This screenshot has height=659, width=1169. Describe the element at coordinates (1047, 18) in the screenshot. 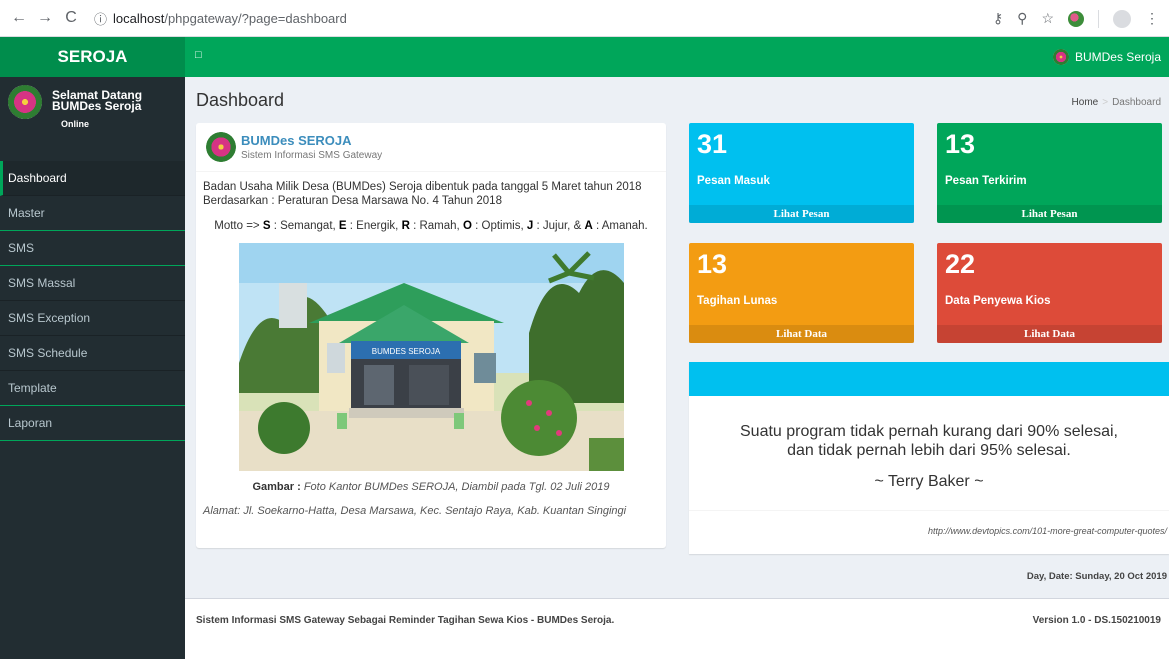

I see `star-icon: ☆` at that location.